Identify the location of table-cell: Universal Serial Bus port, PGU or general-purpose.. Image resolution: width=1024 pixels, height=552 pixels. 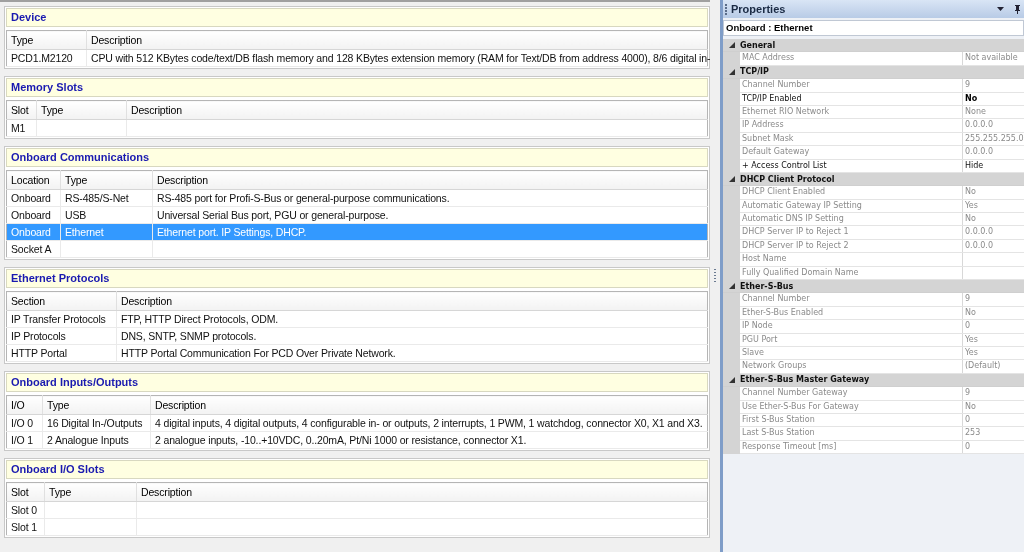
(273, 215).